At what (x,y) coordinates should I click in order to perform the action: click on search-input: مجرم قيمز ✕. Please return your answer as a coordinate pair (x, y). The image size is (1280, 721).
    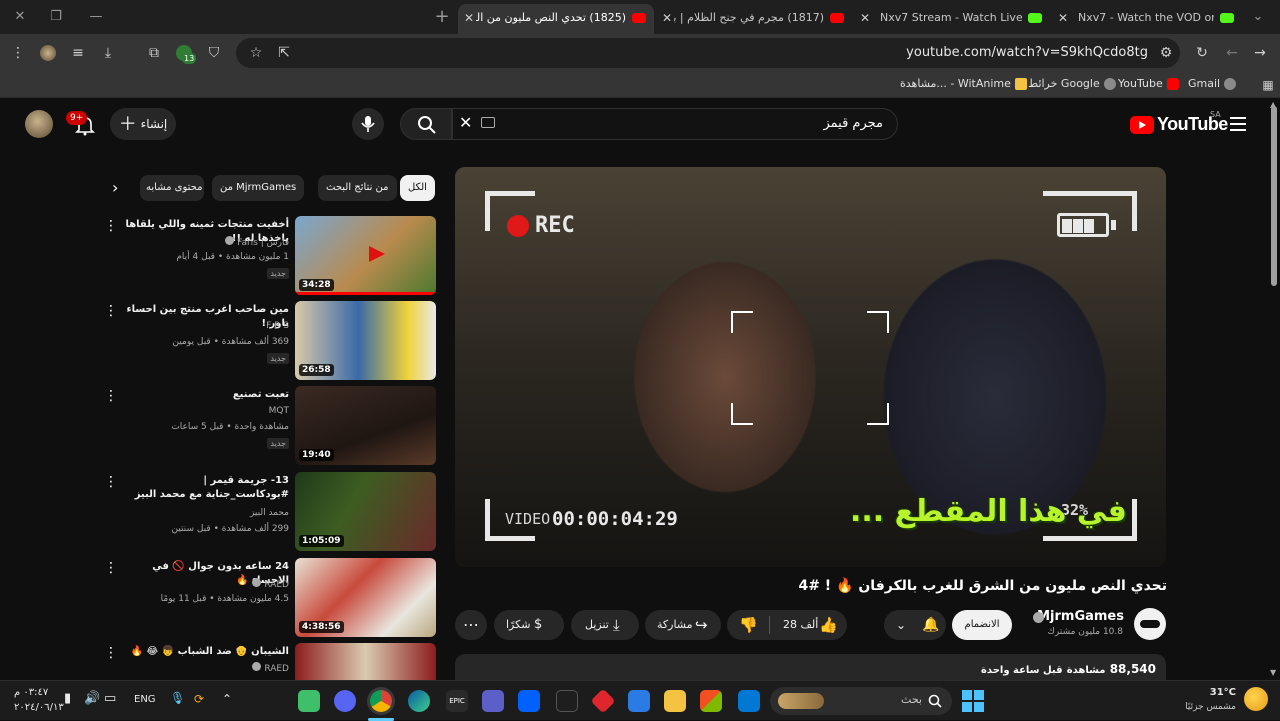
    Looking at the image, I should click on (675, 124).